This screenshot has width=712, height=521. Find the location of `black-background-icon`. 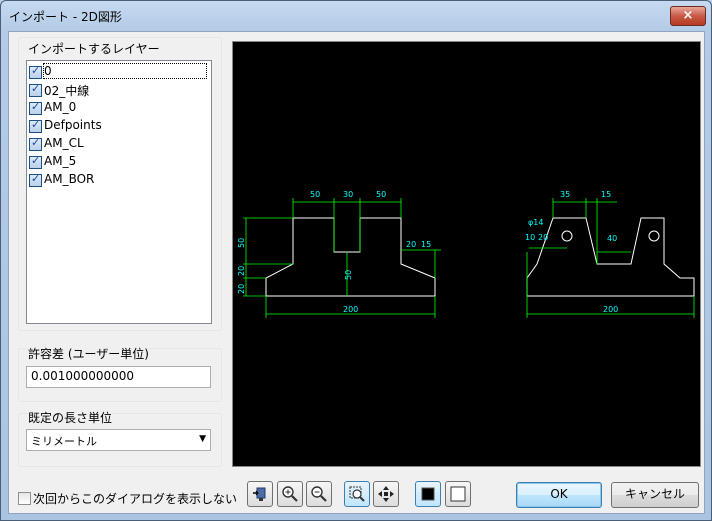

black-background-icon is located at coordinates (428, 494).